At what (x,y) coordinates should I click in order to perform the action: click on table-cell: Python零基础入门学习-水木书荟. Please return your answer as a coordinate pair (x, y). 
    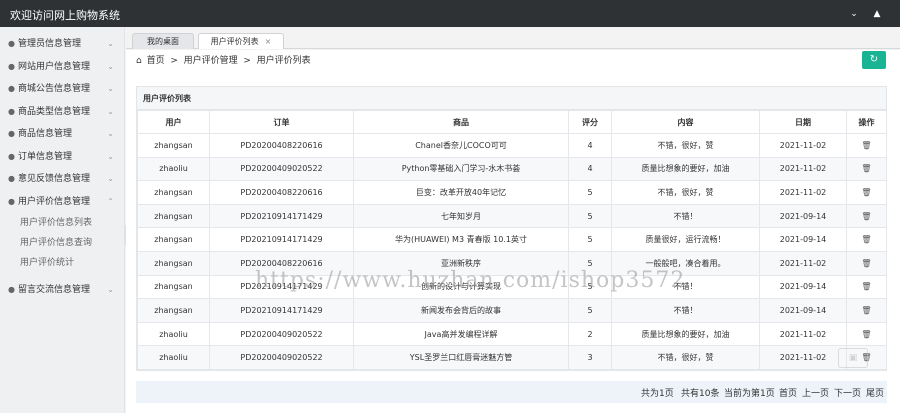
    Looking at the image, I should click on (461, 169).